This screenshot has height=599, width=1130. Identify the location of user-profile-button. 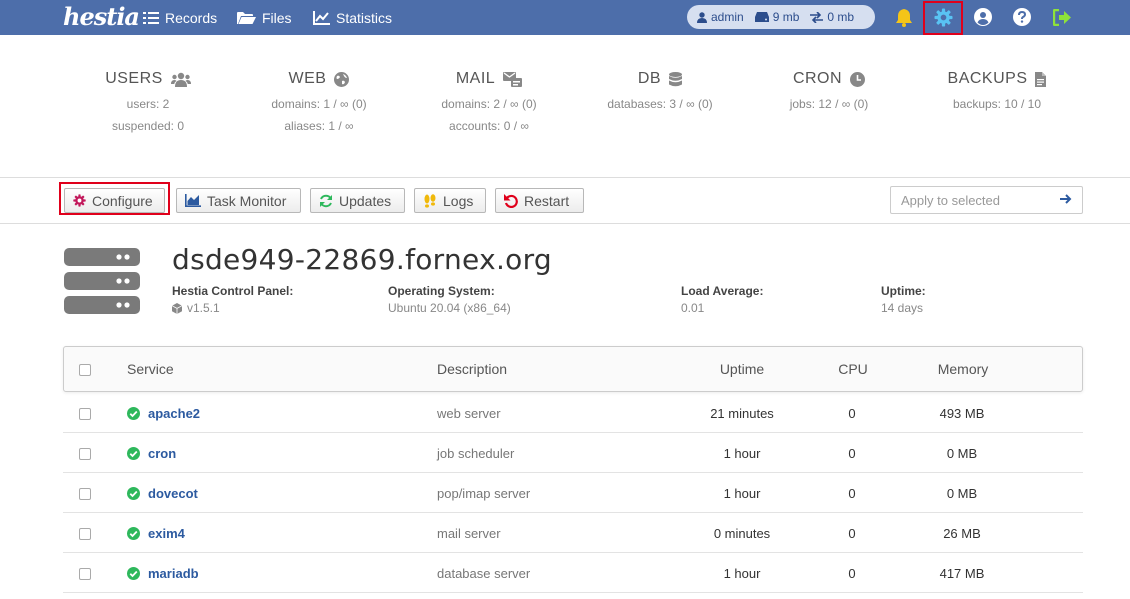
(983, 17).